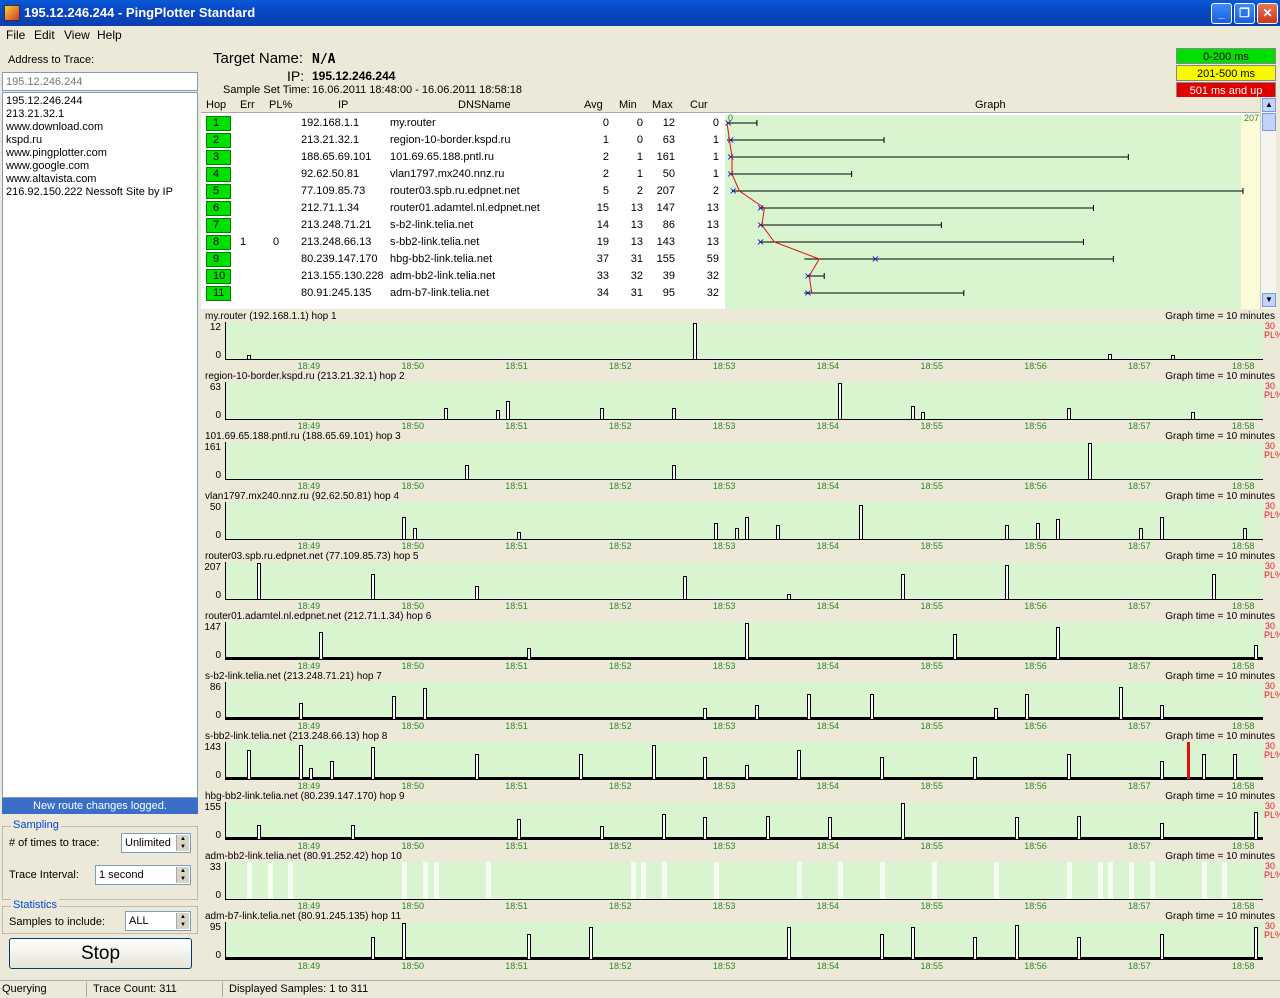 This screenshot has width=1280, height=998. I want to click on col-dnsname: DNSName, so click(484, 105).